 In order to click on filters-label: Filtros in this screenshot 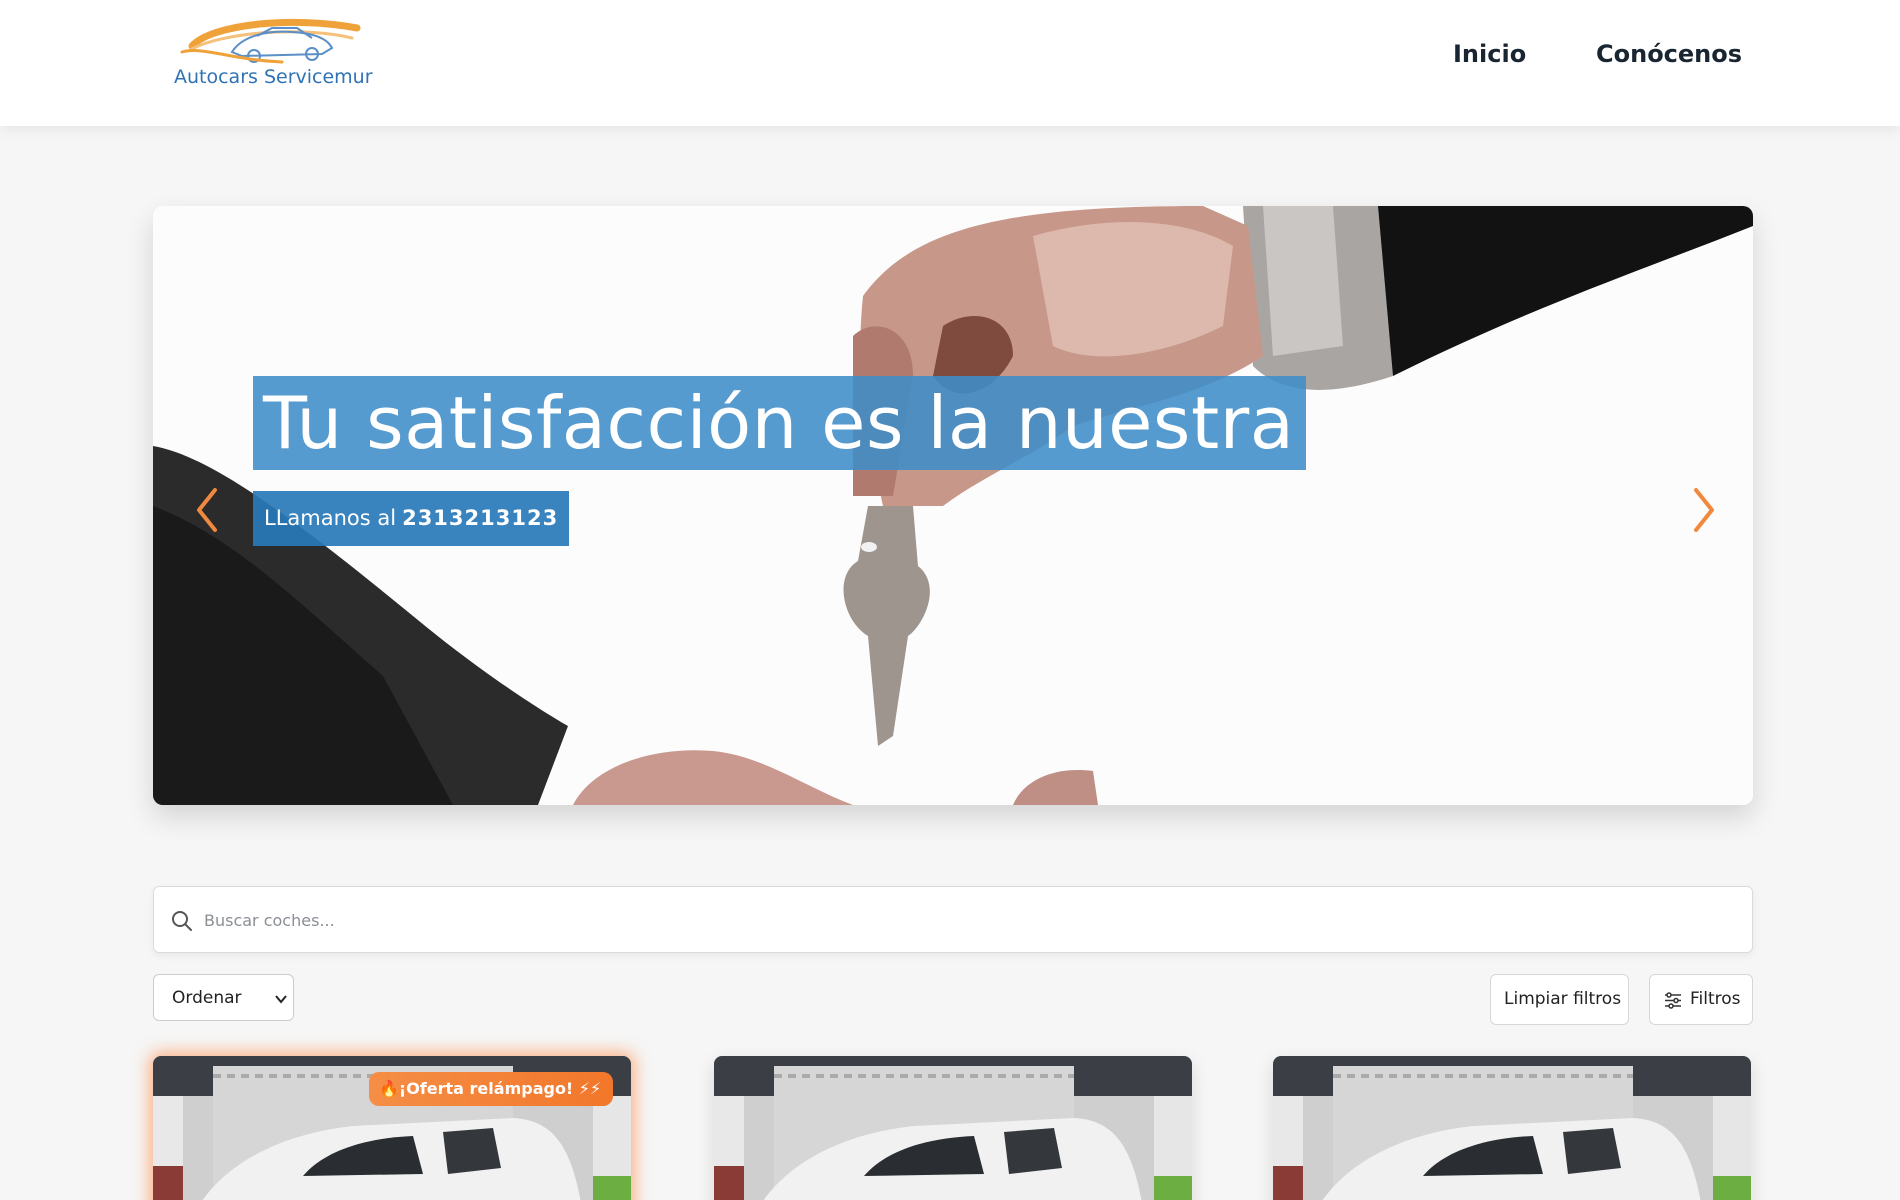, I will do `click(1715, 999)`.